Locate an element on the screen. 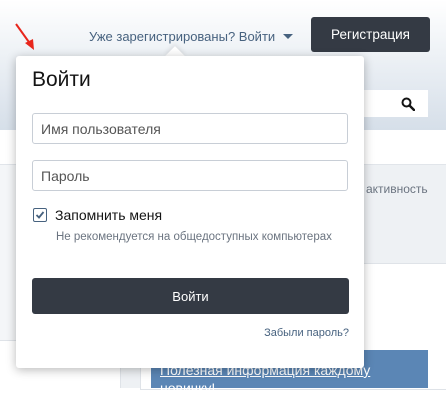 The image size is (446, 397). password-field is located at coordinates (190, 175).